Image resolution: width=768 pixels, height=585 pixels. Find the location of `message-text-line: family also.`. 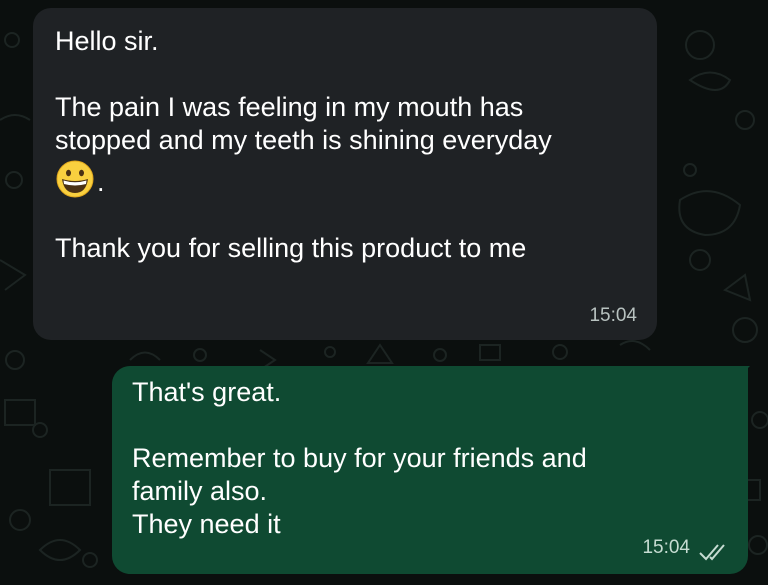

message-text-line: family also. is located at coordinates (200, 491).